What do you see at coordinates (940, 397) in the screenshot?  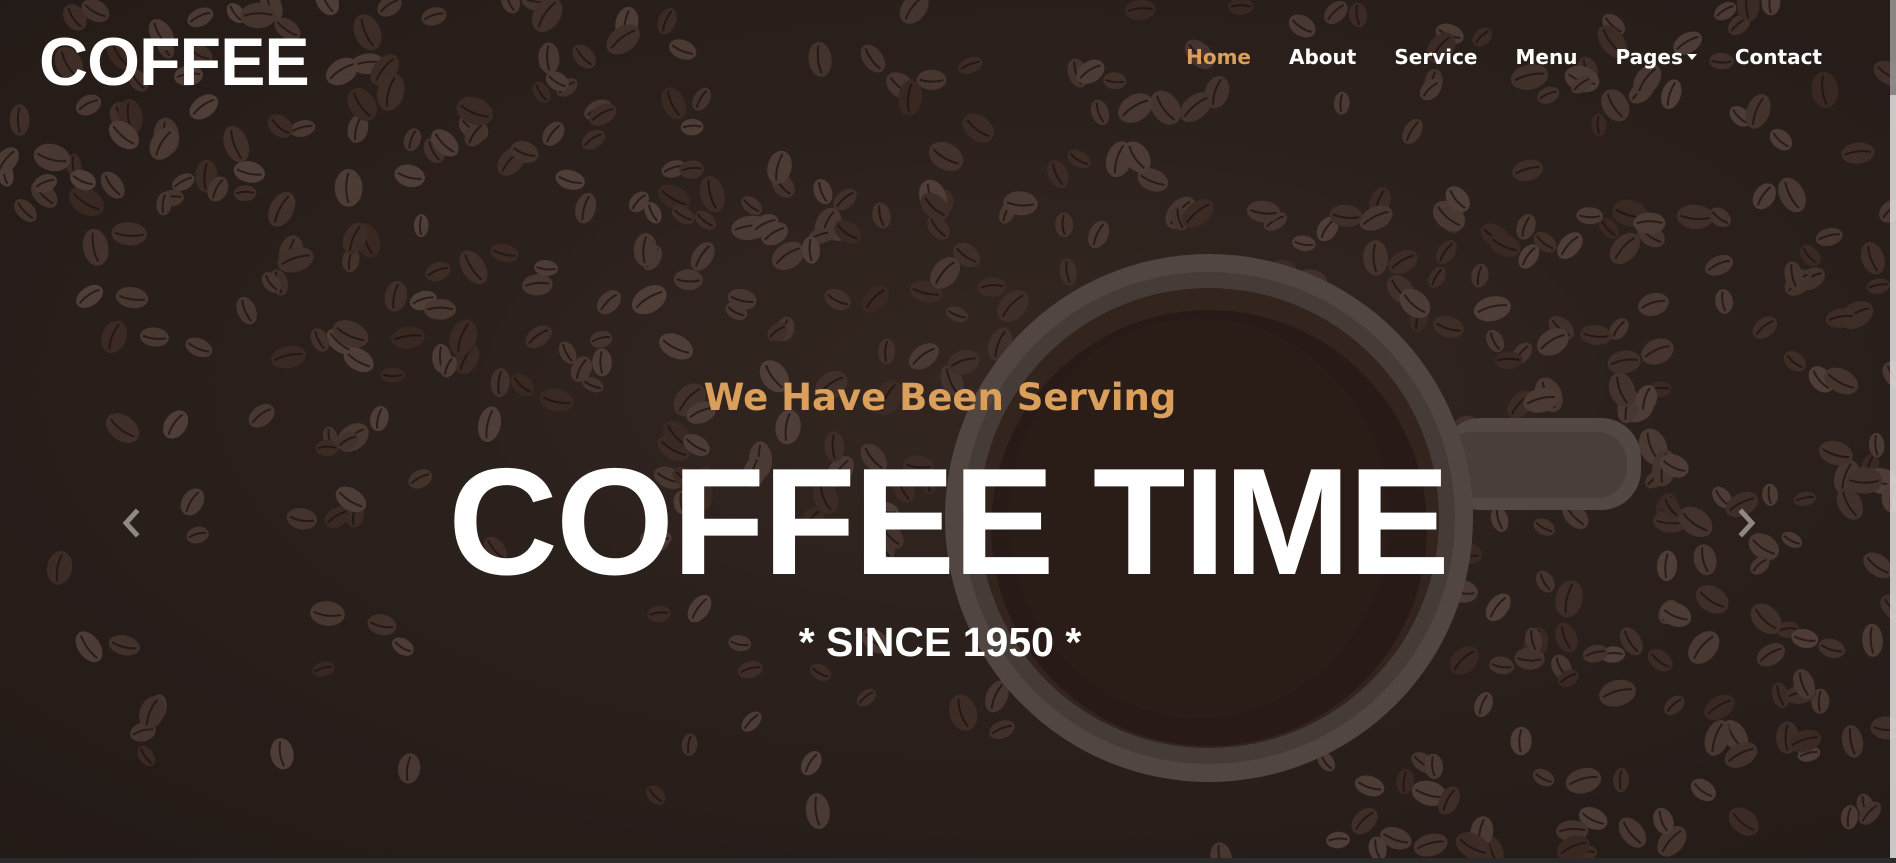 I see `hero-subtitle: We Have Been Serving` at bounding box center [940, 397].